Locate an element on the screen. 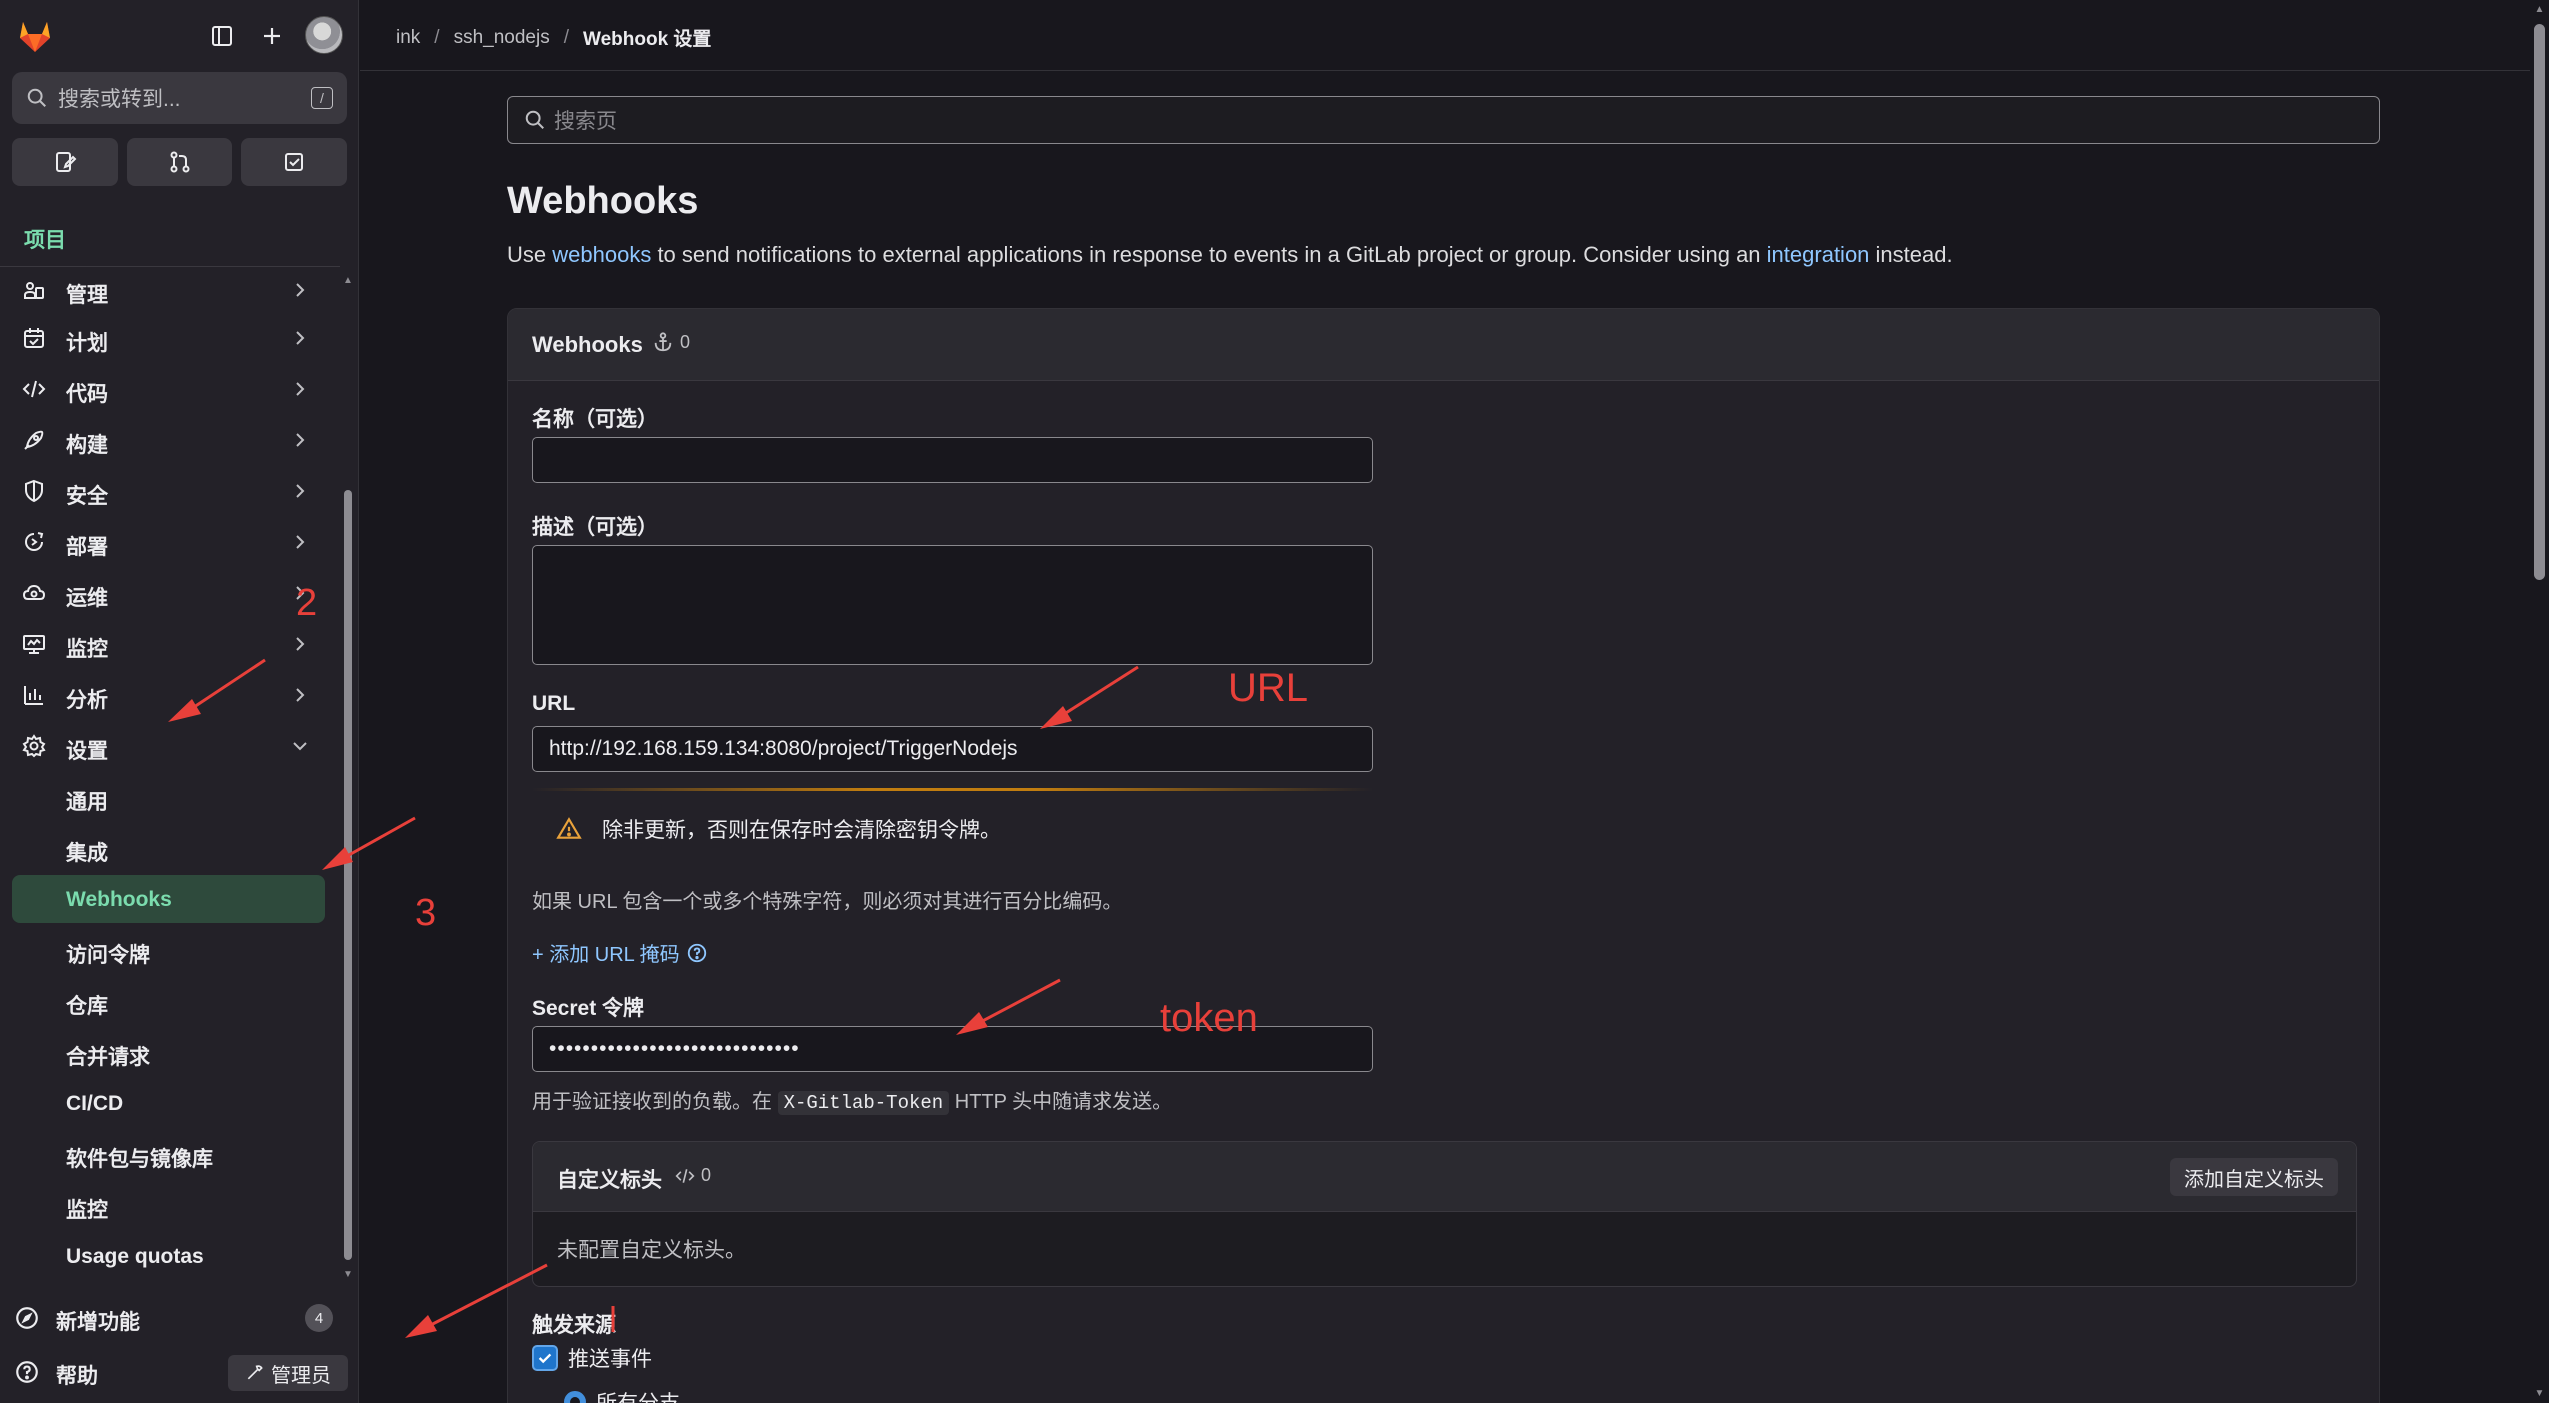  add-custom-header-button: 添加自定义标头 is located at coordinates (2254, 1177).